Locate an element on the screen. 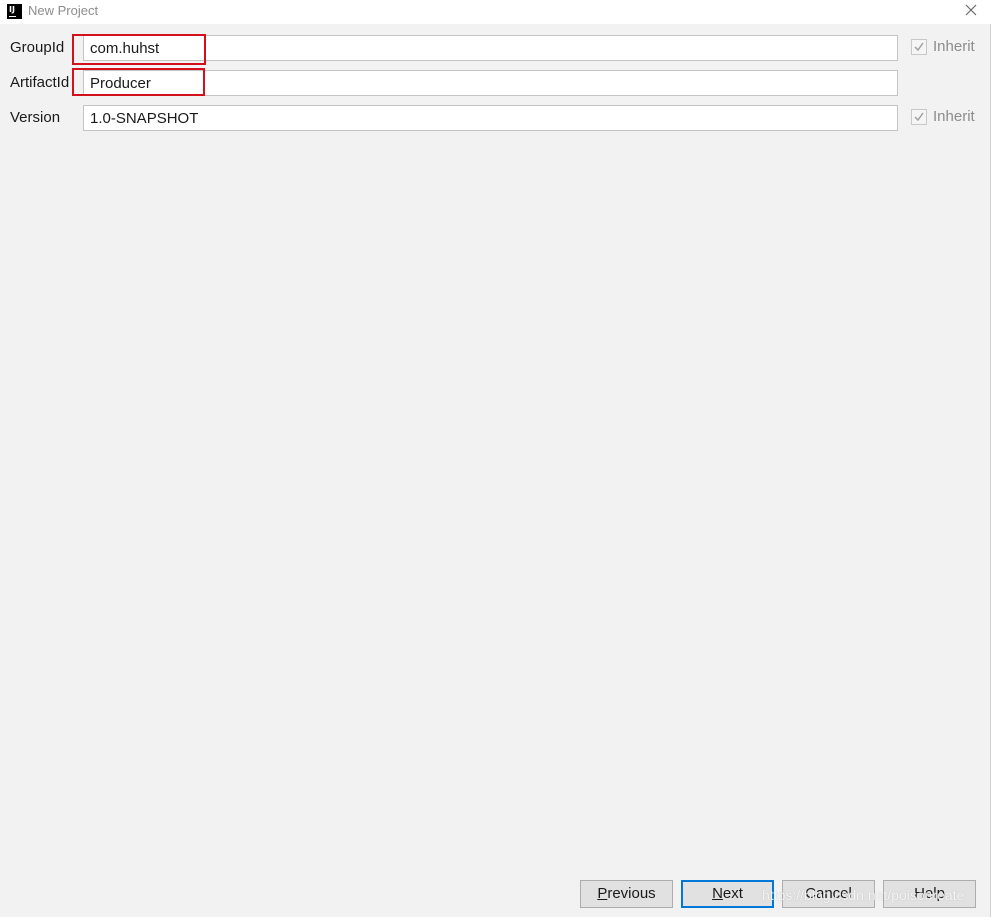 This screenshot has height=917, width=991. groupid-field is located at coordinates (490, 48).